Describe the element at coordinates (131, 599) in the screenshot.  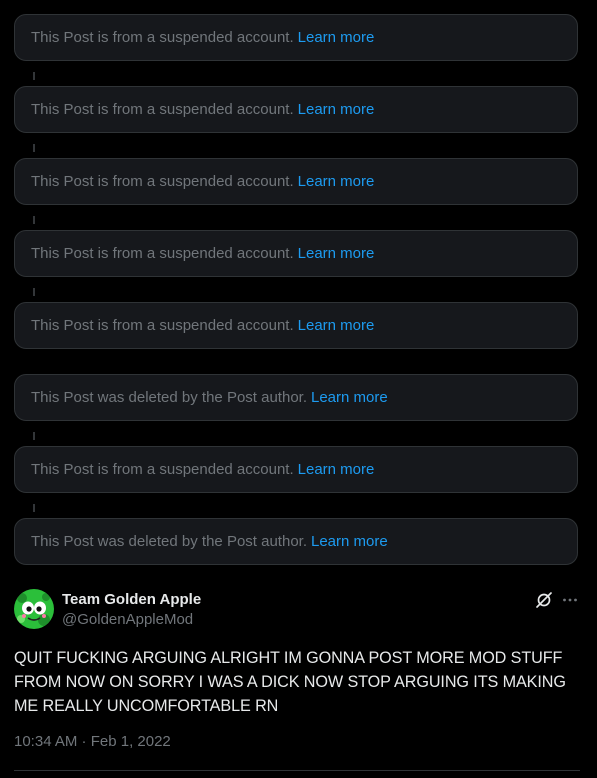
I see `author-display-name: Team Golden Apple` at that location.